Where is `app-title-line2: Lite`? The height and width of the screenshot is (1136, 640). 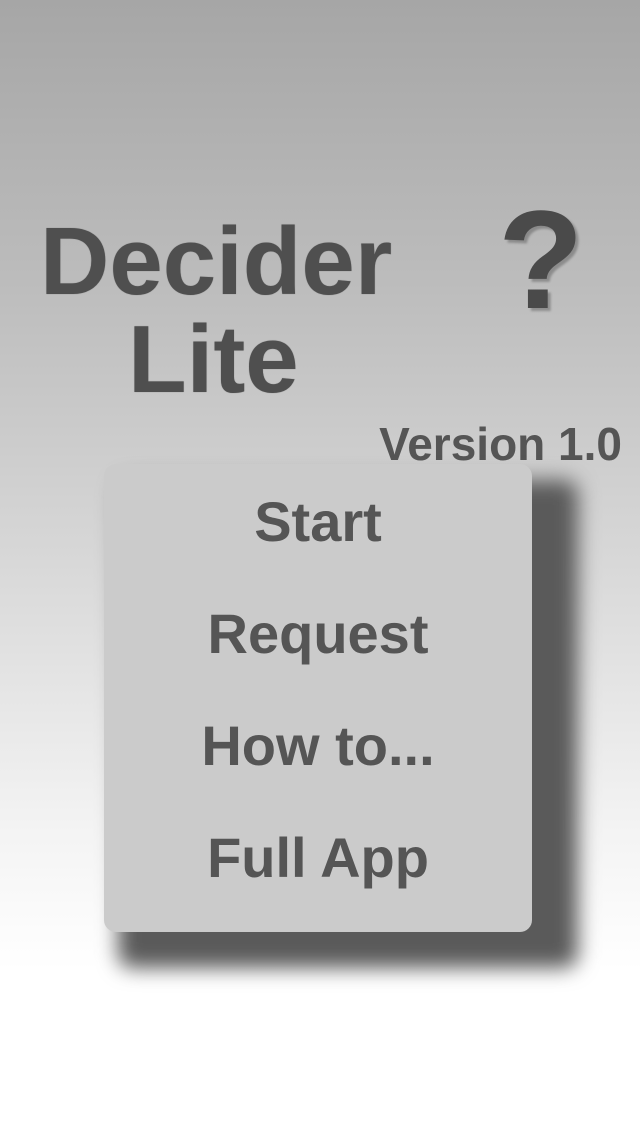
app-title-line2: Lite is located at coordinates (213, 359).